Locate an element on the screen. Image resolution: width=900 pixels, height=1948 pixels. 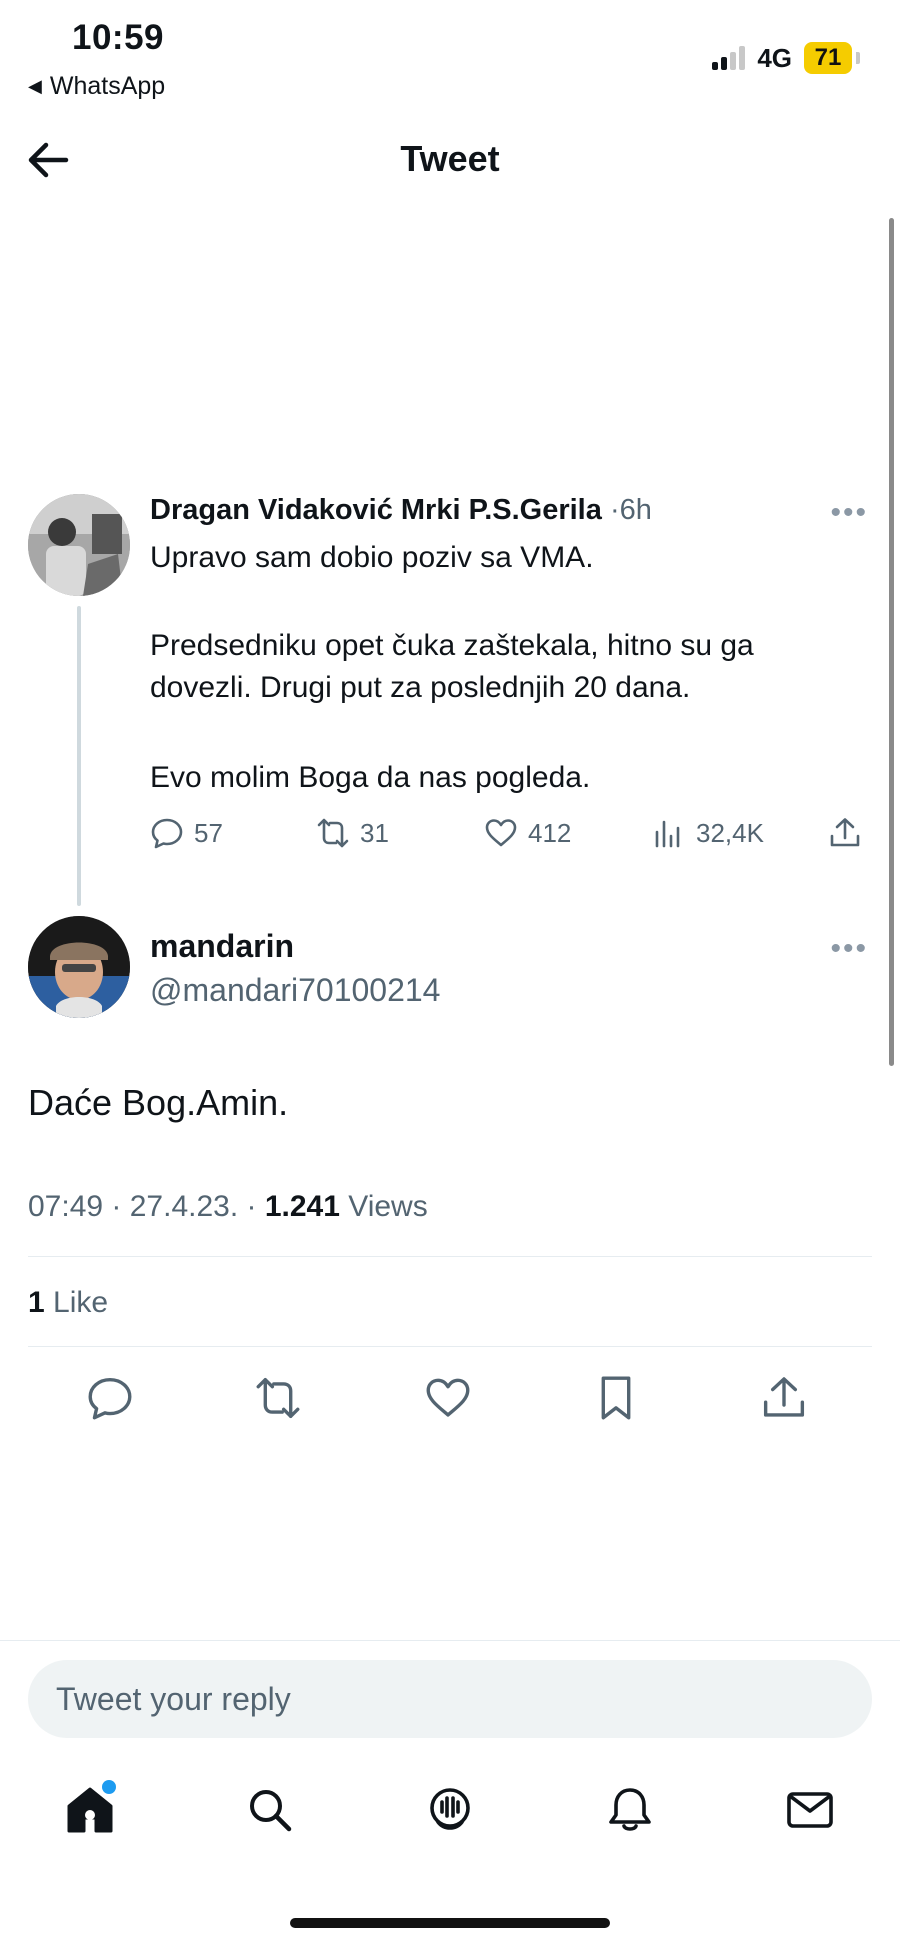
parent-author-name: Dragan Vidaković Mrki P.S.Gerila is located at coordinates (376, 510).